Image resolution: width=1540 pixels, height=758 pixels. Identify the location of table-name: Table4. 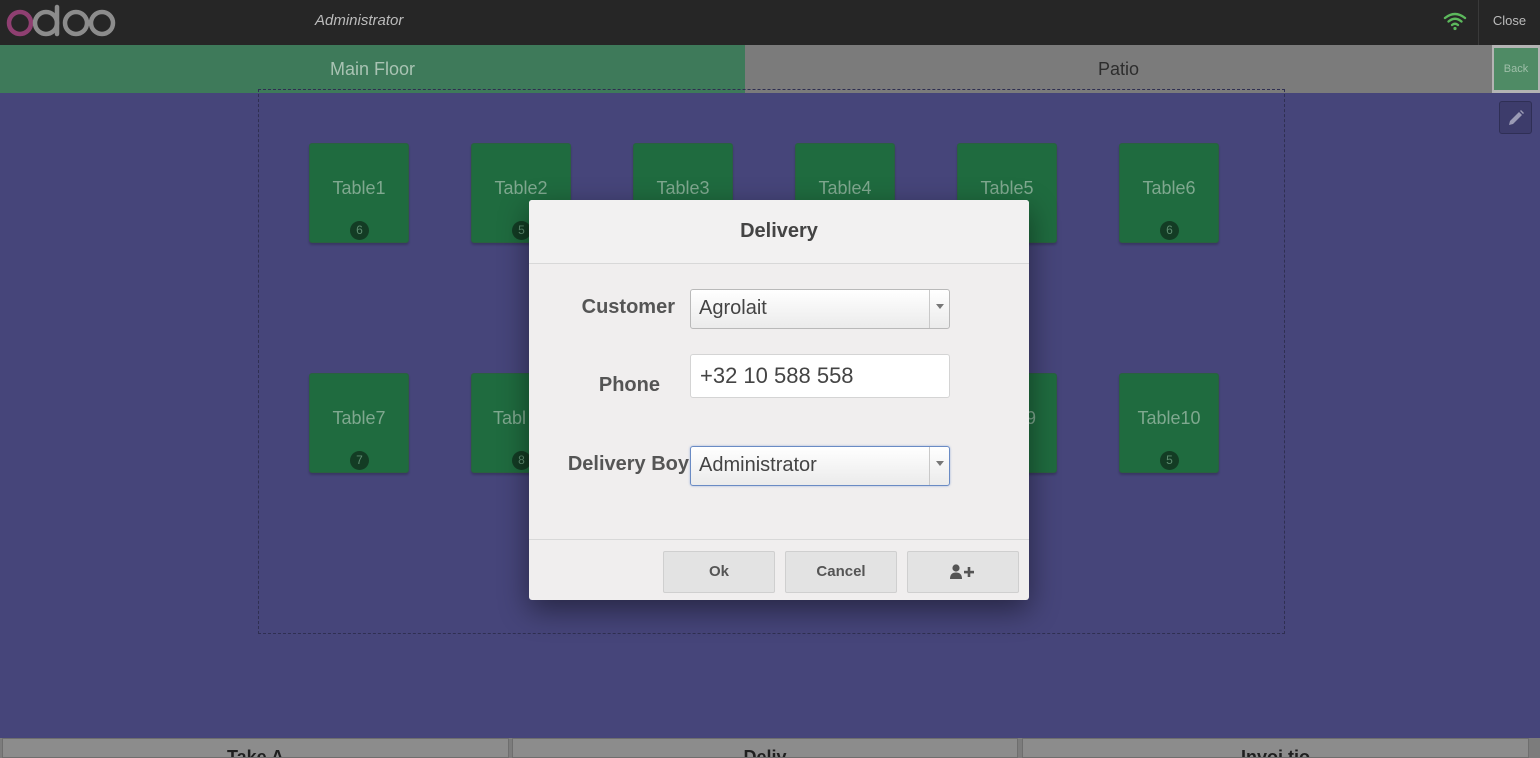
(845, 188).